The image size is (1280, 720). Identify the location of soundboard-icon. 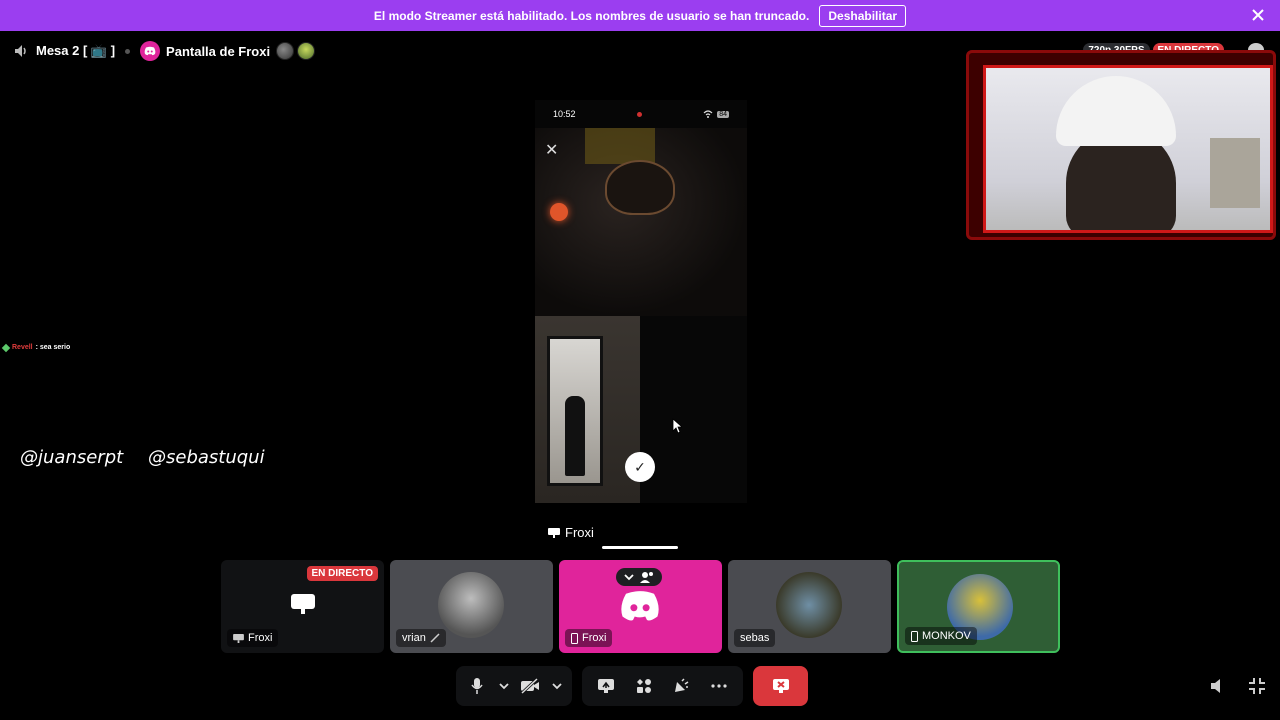
(682, 685).